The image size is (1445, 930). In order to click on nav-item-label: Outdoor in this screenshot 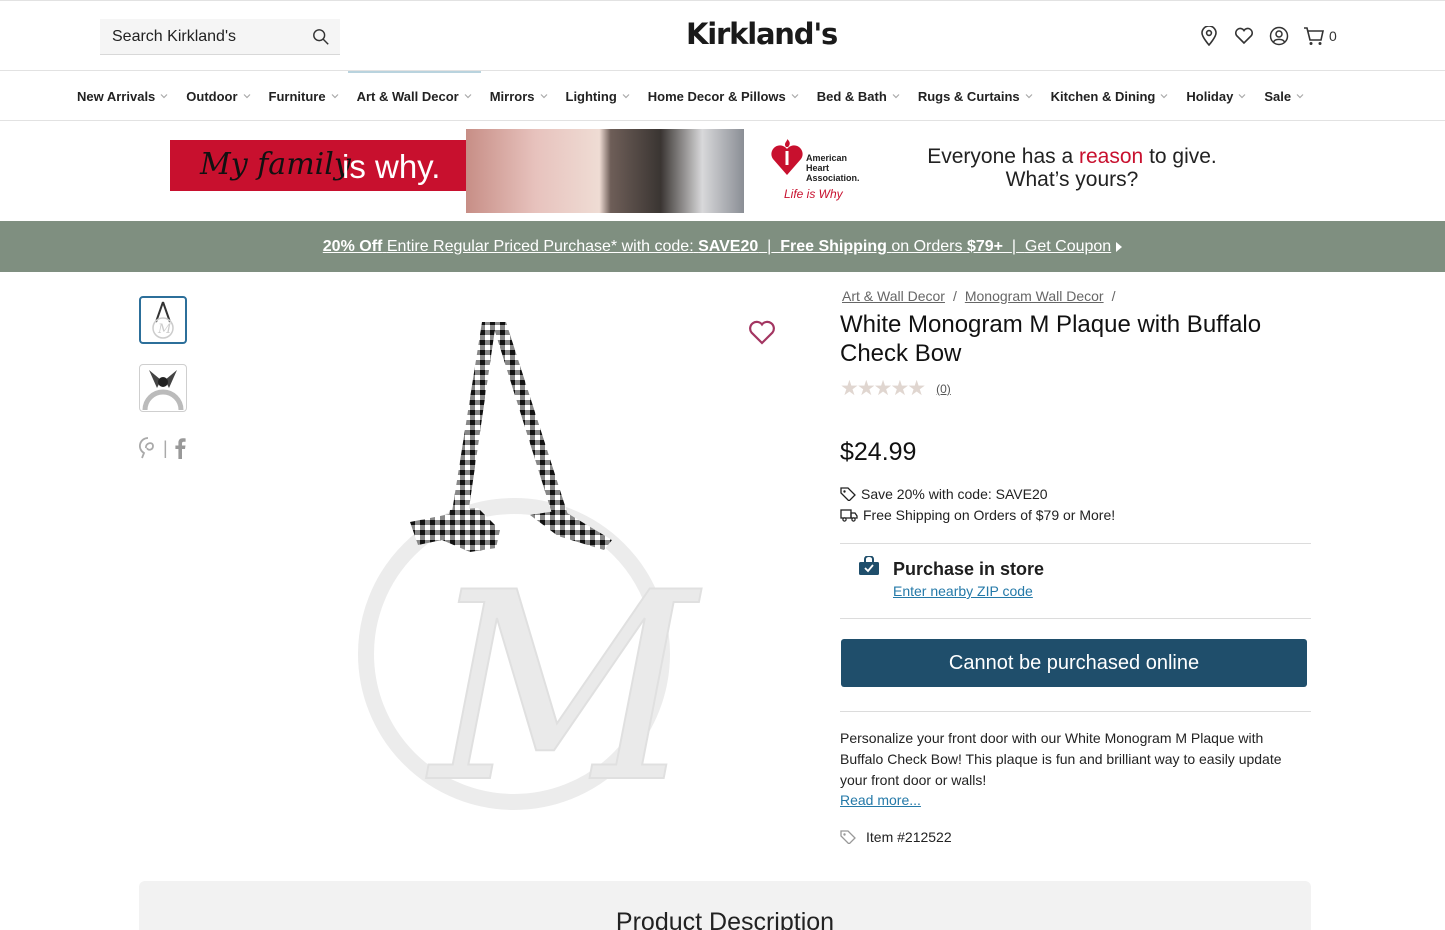, I will do `click(212, 96)`.